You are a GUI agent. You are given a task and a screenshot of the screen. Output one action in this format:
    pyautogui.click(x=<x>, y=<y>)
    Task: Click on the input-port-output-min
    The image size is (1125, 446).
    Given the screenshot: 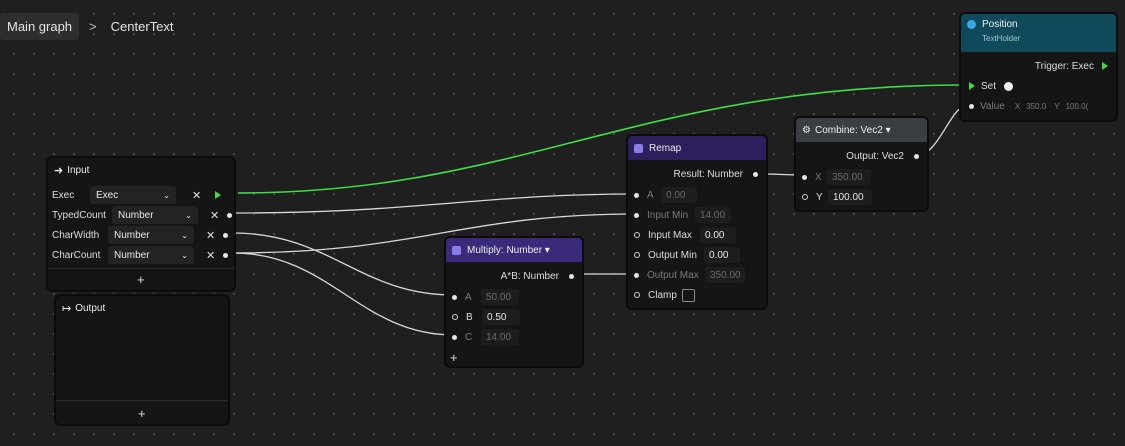 What is the action you would take?
    pyautogui.click(x=637, y=255)
    